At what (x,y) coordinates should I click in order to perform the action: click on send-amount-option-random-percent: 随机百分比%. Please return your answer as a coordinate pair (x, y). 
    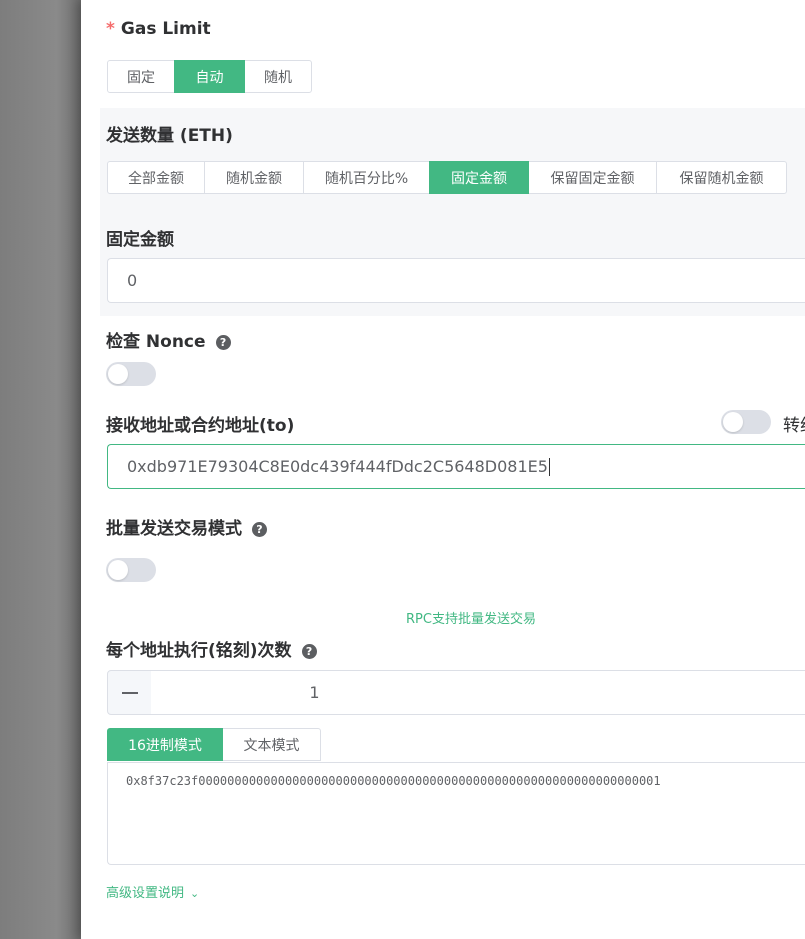
    Looking at the image, I should click on (366, 177).